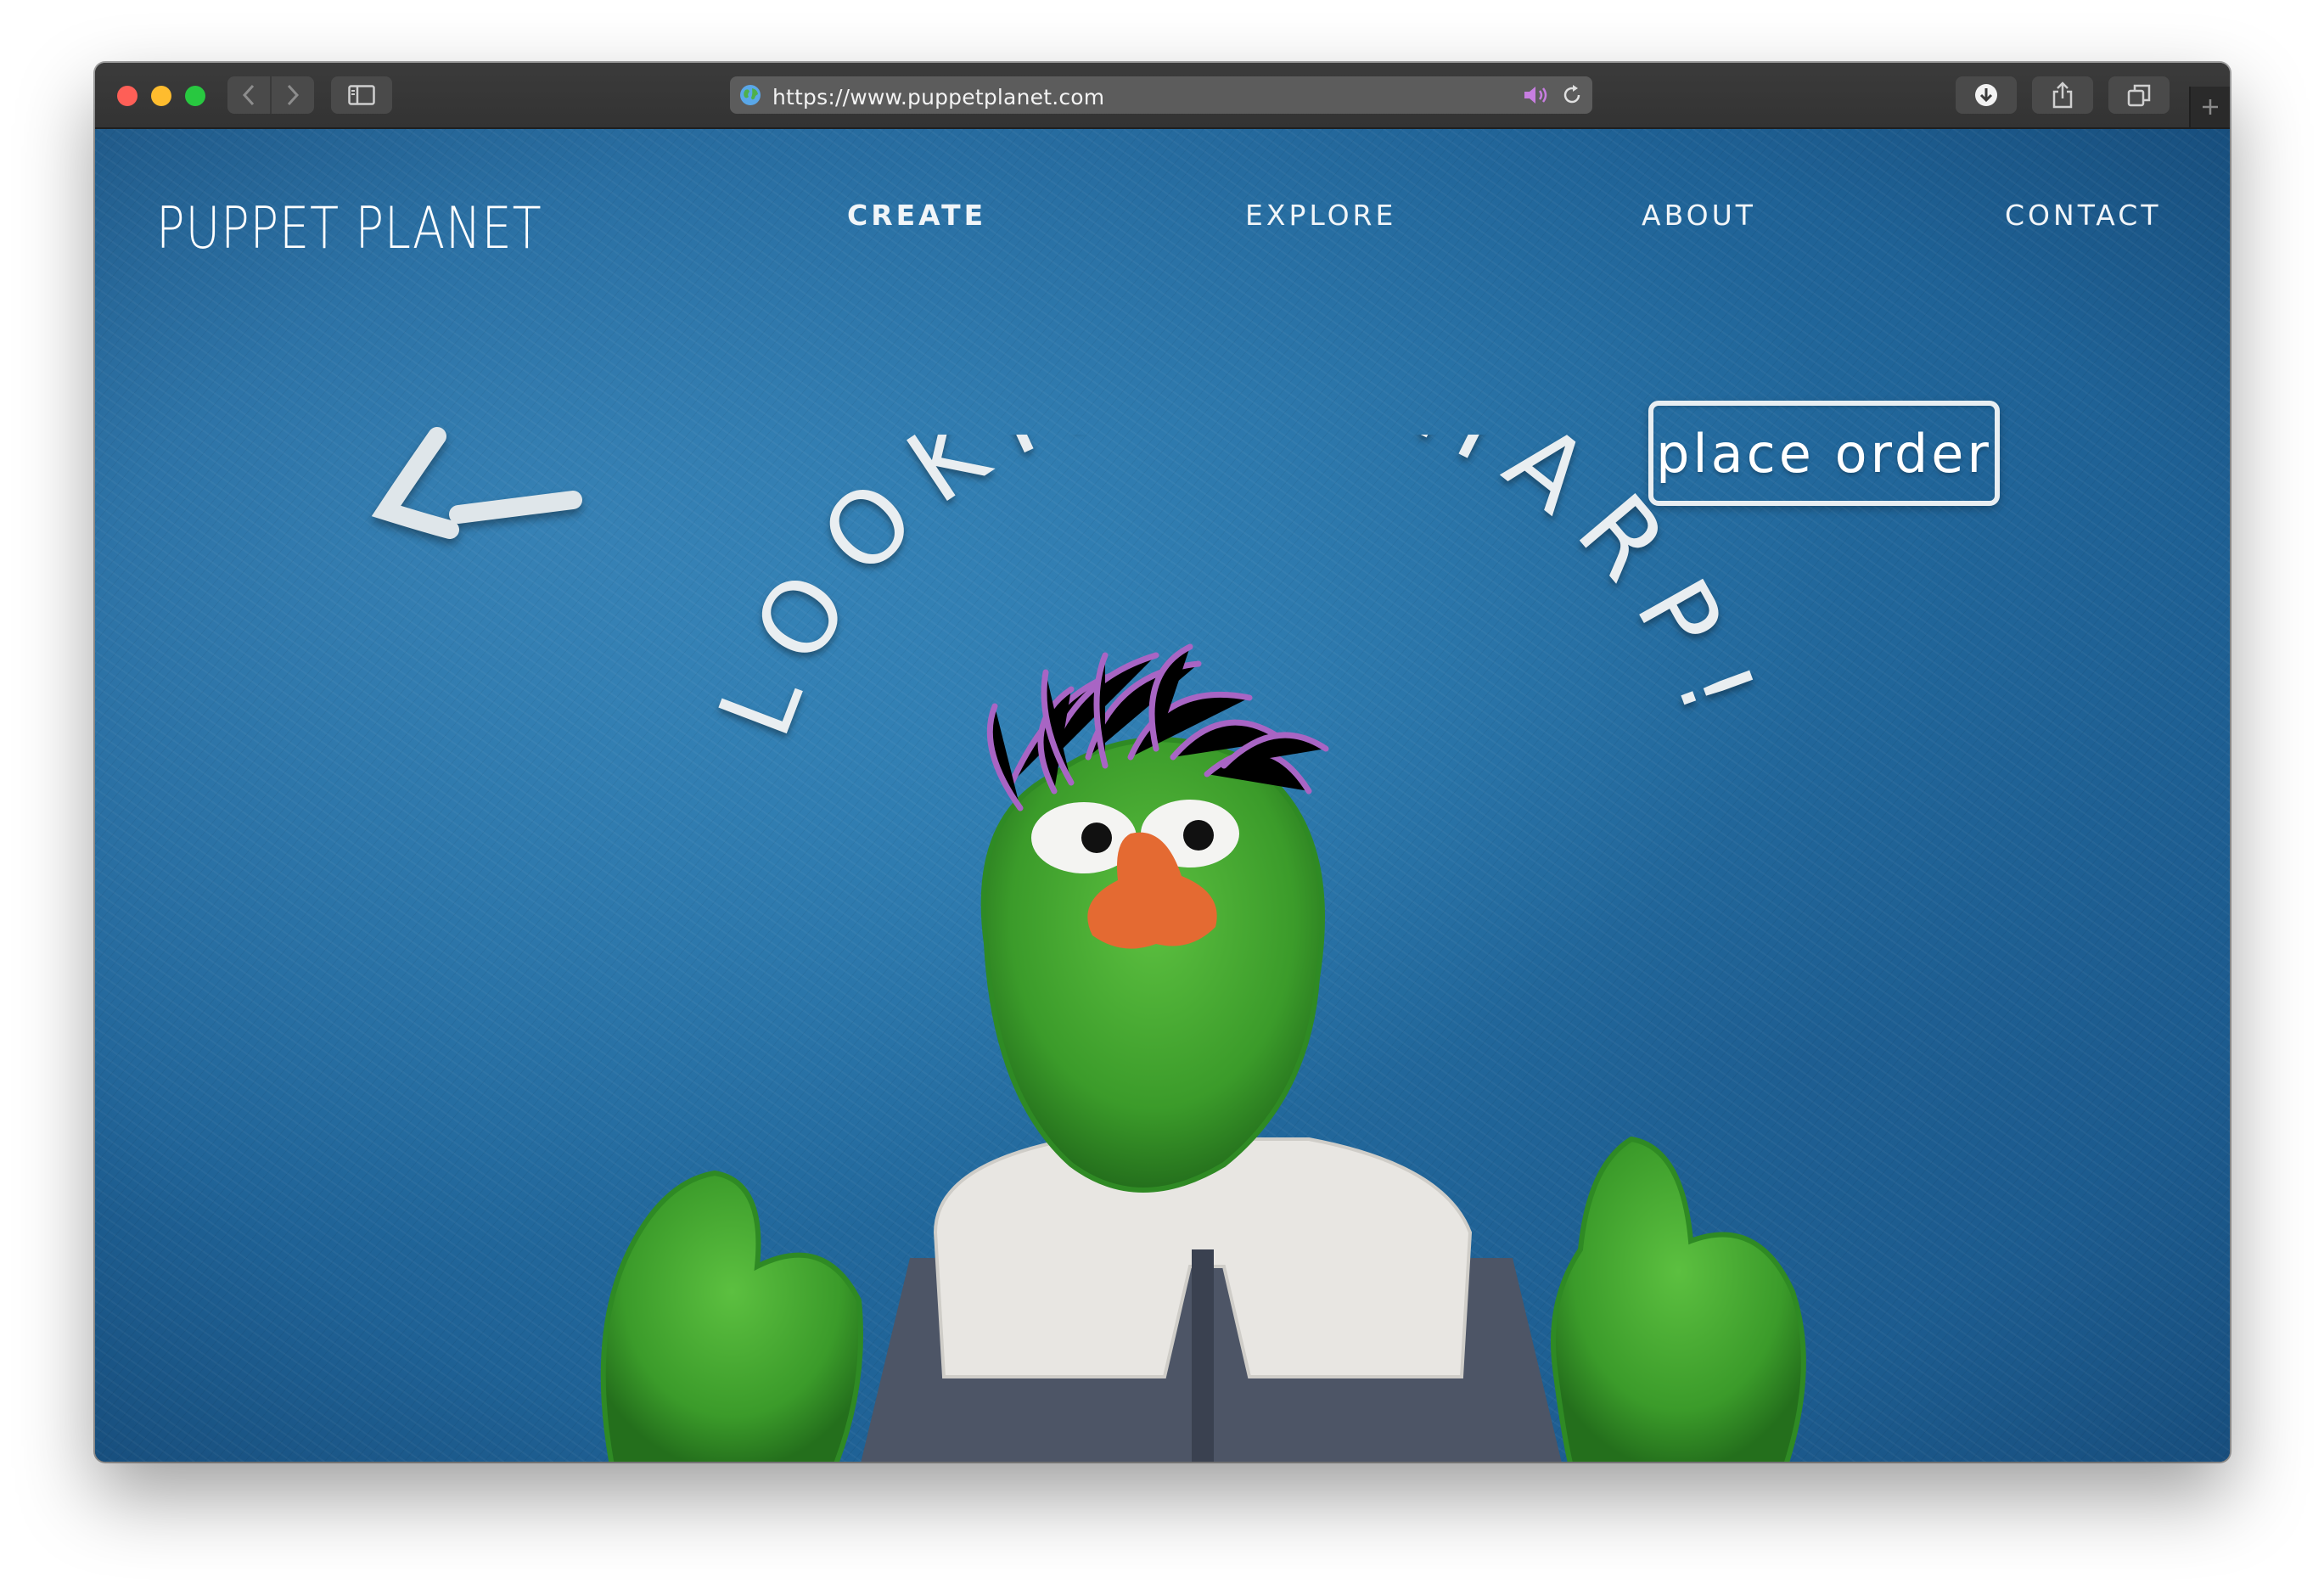 Image resolution: width=2324 pixels, height=1589 pixels. What do you see at coordinates (195, 96) in the screenshot?
I see `maximize-window-button` at bounding box center [195, 96].